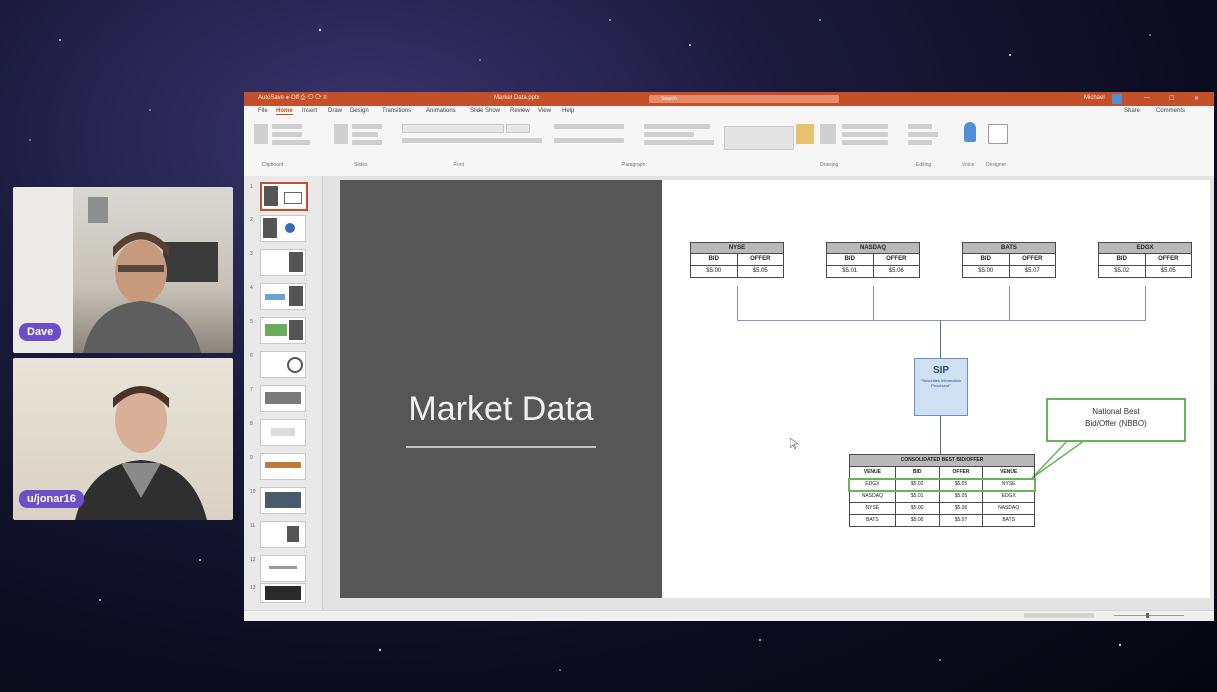 The image size is (1217, 692). Describe the element at coordinates (998, 134) in the screenshot. I see `design-ideas-button` at that location.